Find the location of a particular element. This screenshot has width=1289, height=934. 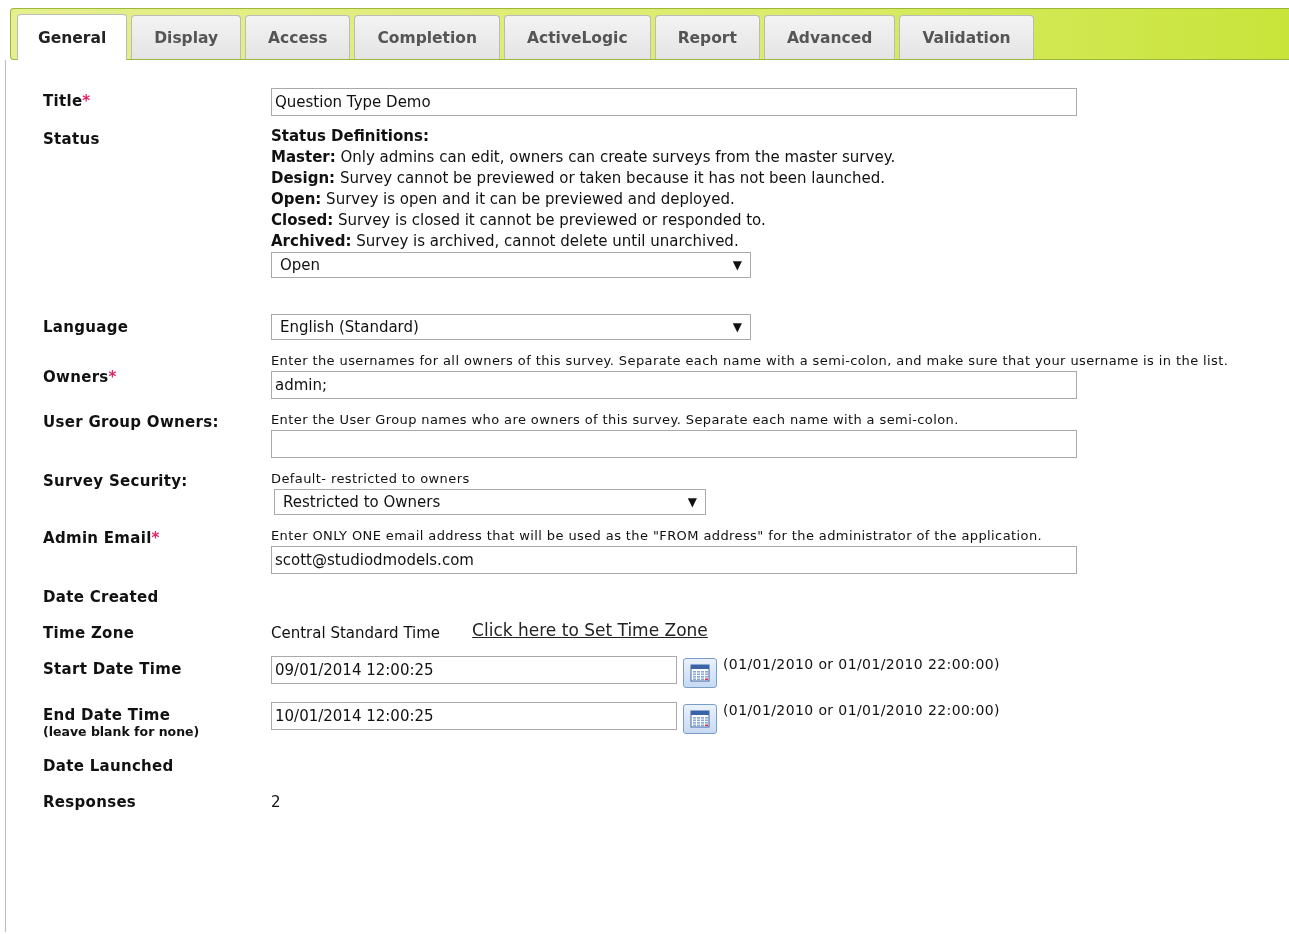

field-label: End Date Time is located at coordinates (107, 715).